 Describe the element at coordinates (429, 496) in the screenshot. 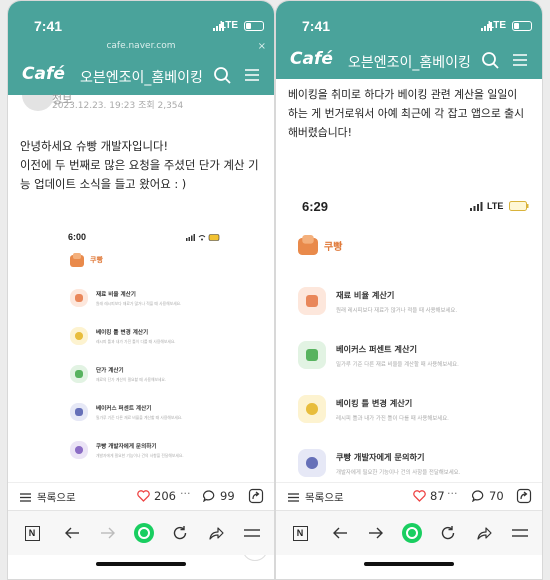

I see `like-button: 87` at that location.